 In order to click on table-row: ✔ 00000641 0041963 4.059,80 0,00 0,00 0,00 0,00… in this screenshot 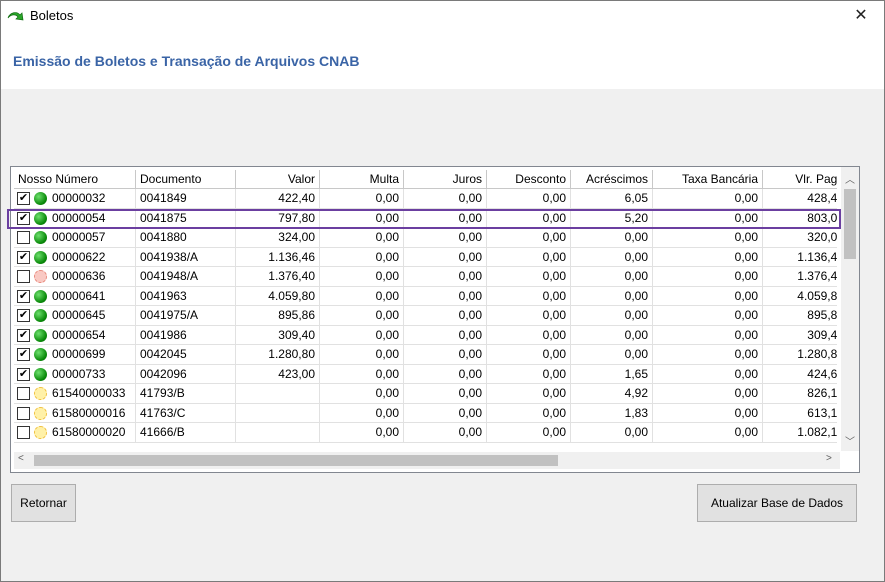, I will do `click(425, 296)`.